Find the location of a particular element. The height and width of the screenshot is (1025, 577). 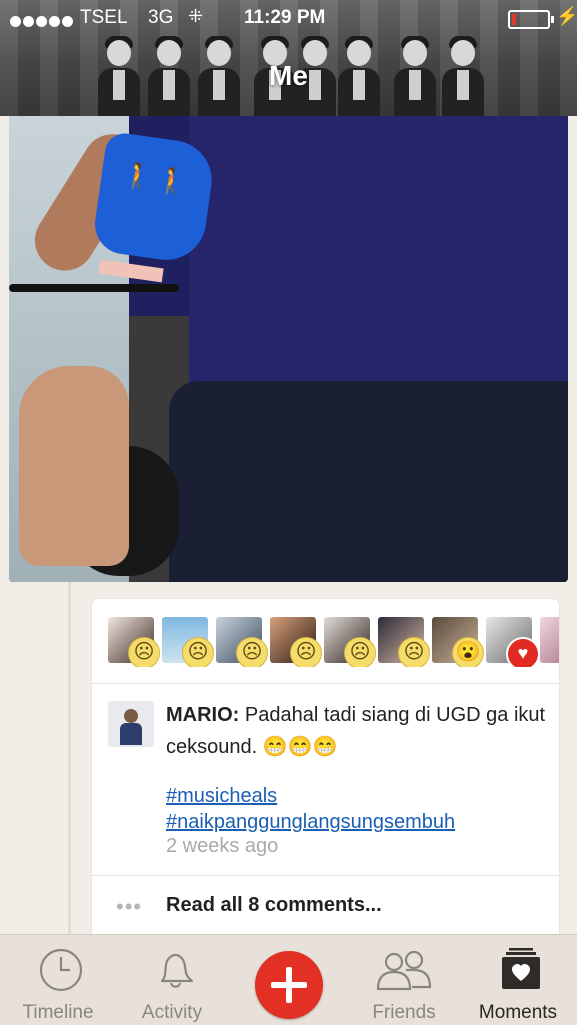

tab-bar: Timeline Activity Friends Moments is located at coordinates (288, 979).